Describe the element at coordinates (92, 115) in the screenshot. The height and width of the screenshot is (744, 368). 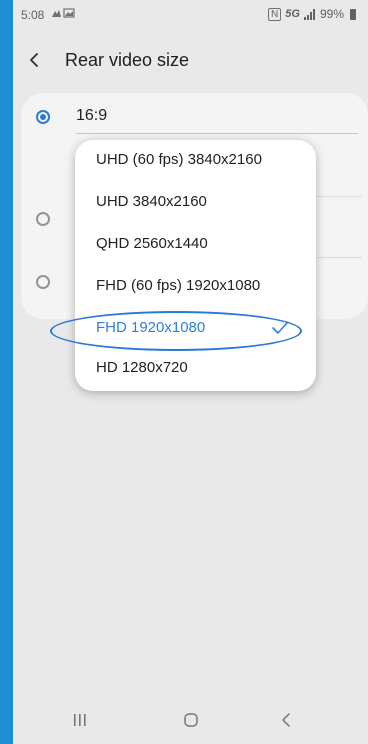
I see `option-label-16-9: 16:9` at that location.